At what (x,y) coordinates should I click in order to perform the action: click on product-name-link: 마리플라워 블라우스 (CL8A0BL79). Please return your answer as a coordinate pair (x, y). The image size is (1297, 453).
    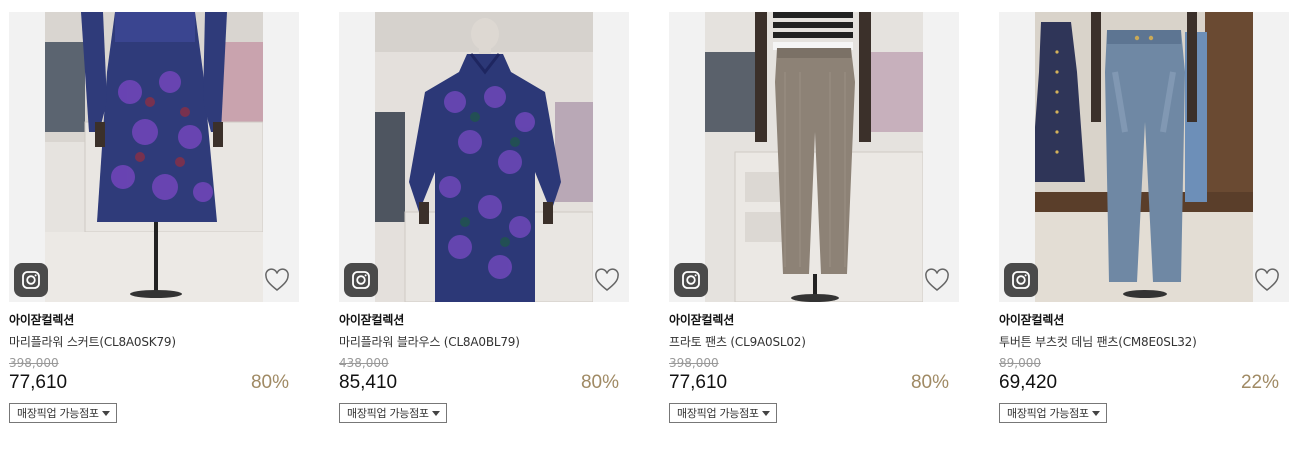
    Looking at the image, I should click on (484, 341).